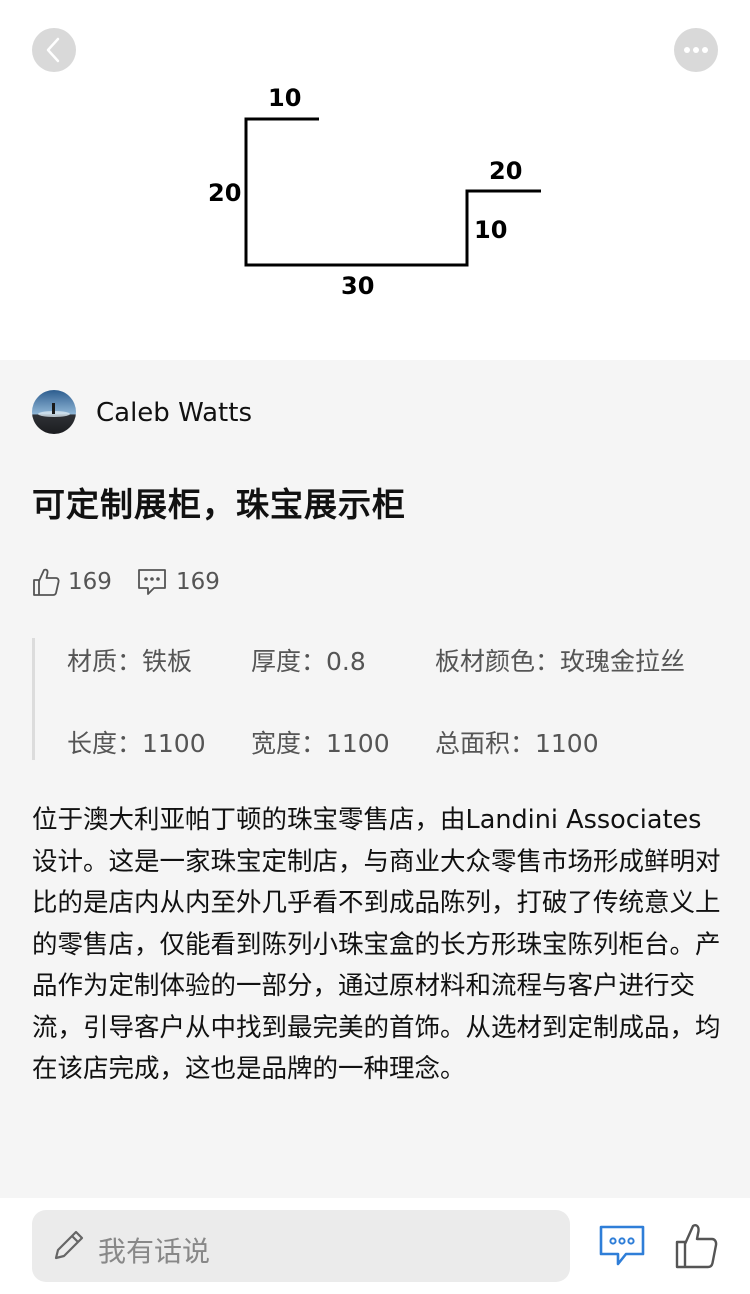 Image resolution: width=750 pixels, height=1294 pixels. What do you see at coordinates (285, 98) in the screenshot?
I see `dimension-label-top: 10` at bounding box center [285, 98].